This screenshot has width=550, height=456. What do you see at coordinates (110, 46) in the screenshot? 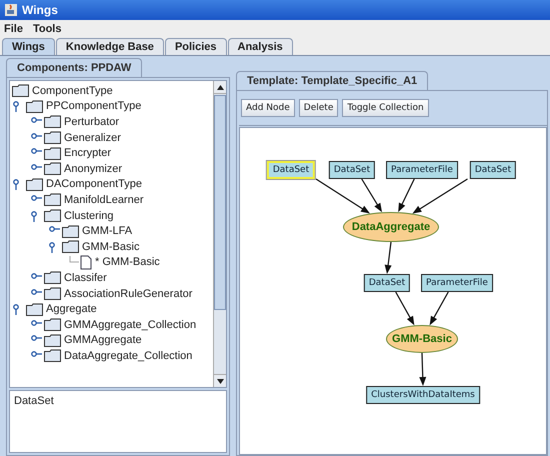
I see `tab: Knowledge Base` at bounding box center [110, 46].